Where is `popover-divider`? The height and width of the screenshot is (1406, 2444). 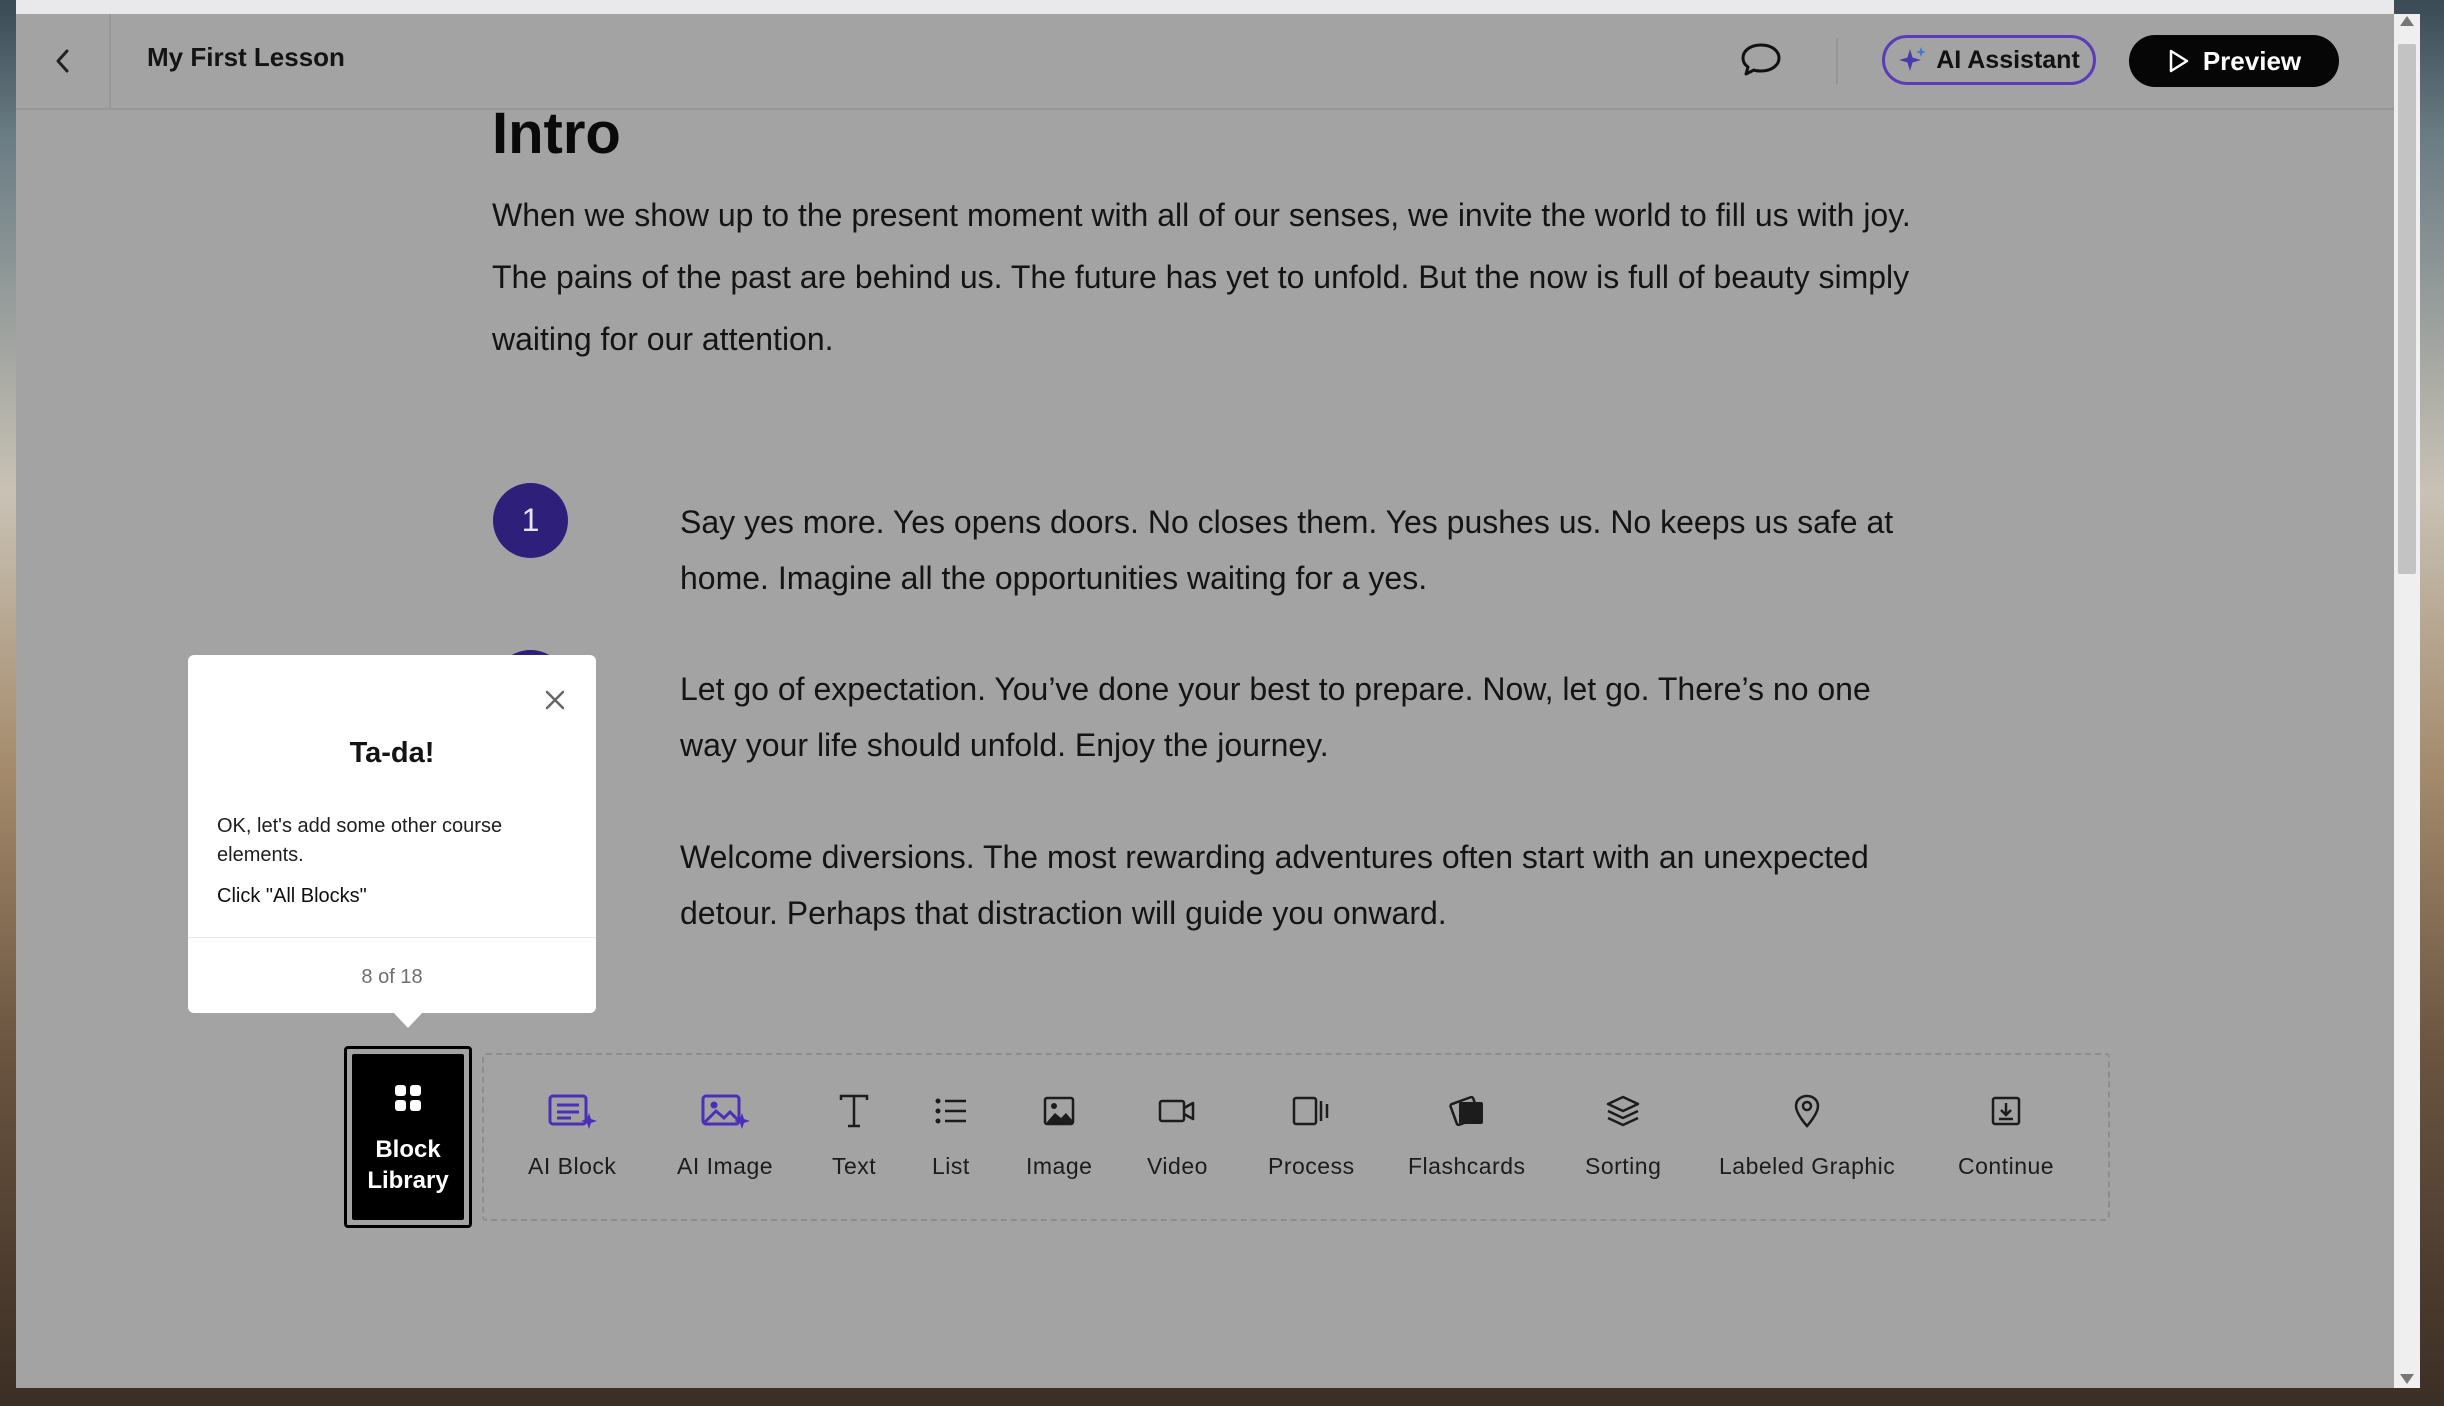
popover-divider is located at coordinates (392, 937).